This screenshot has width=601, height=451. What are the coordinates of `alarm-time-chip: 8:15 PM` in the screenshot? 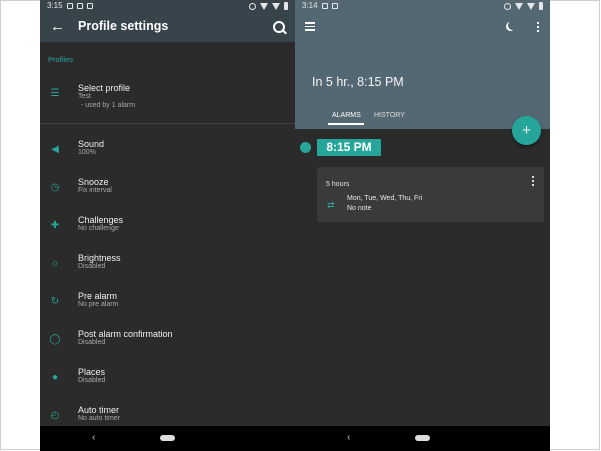 It's located at (349, 147).